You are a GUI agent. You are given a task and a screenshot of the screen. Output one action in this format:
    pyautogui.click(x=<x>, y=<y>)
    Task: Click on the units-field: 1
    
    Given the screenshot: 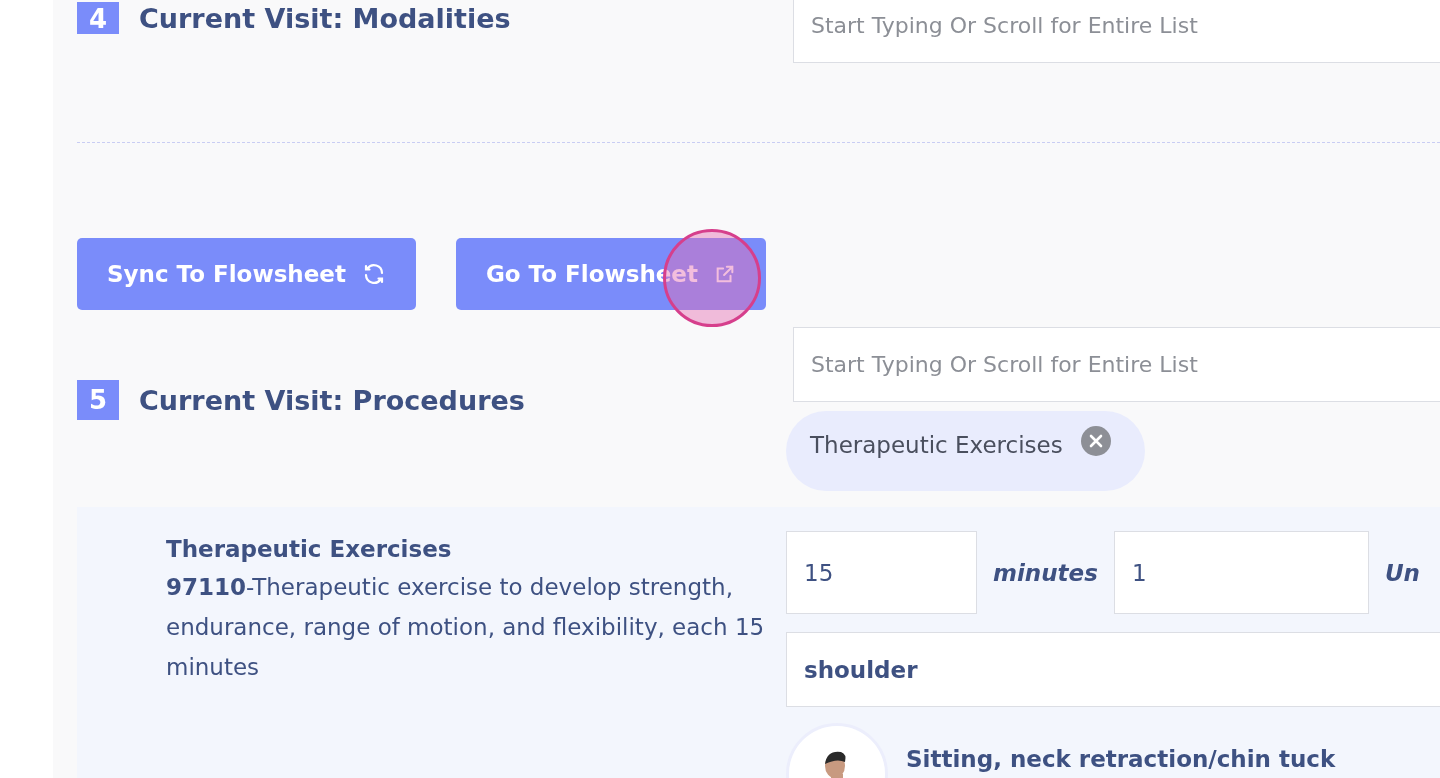 What is the action you would take?
    pyautogui.click(x=1241, y=572)
    